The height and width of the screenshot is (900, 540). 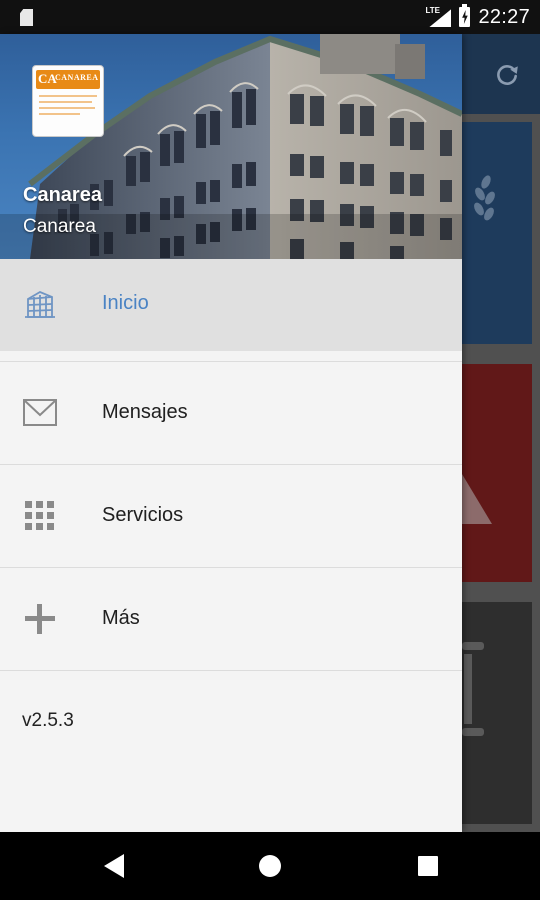 I want to click on back-icon, so click(x=114, y=866).